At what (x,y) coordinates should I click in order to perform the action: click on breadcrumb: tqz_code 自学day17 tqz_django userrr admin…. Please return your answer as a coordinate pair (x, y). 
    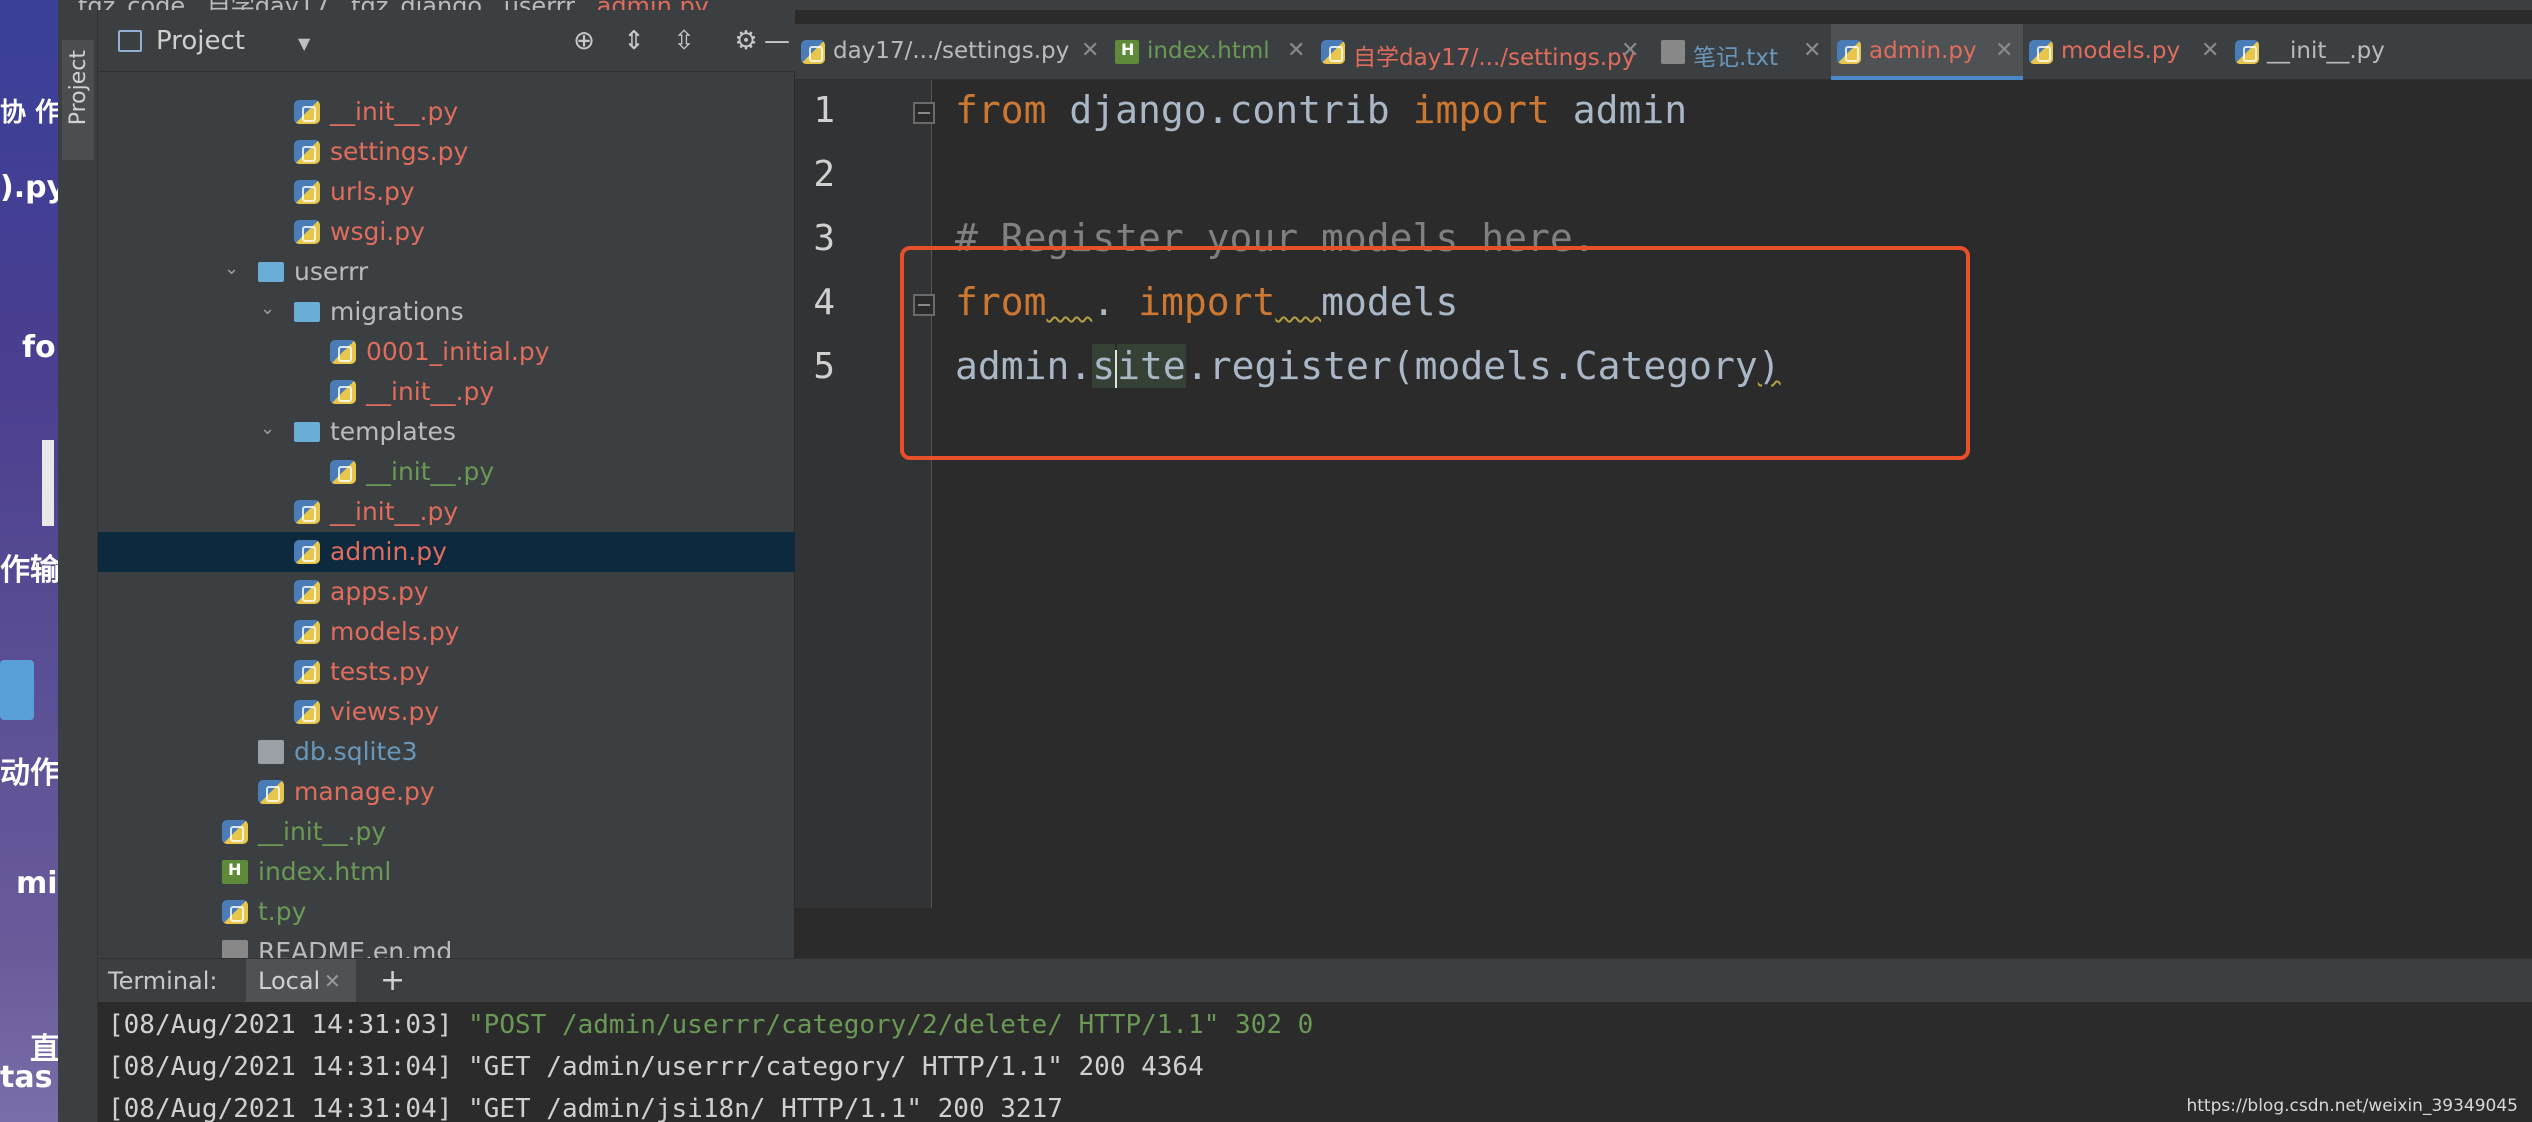
    Looking at the image, I should click on (1295, 10).